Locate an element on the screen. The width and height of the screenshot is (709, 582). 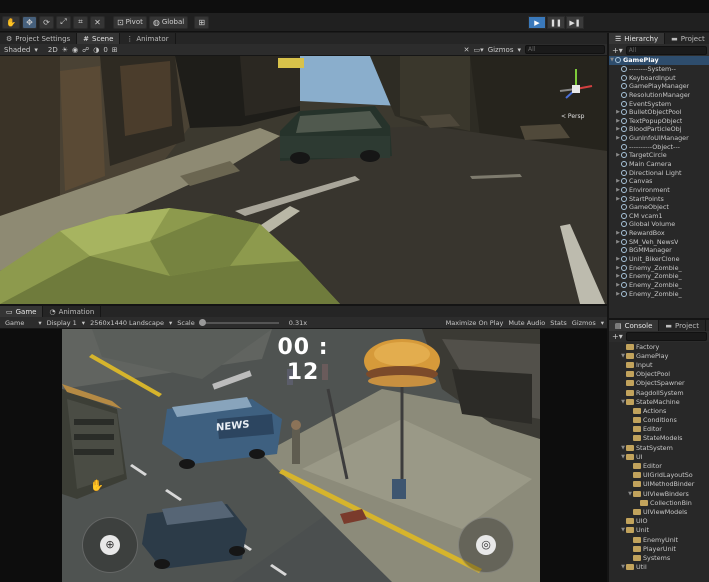
hierarchy-item: Main Camera is located at coordinates (659, 164).